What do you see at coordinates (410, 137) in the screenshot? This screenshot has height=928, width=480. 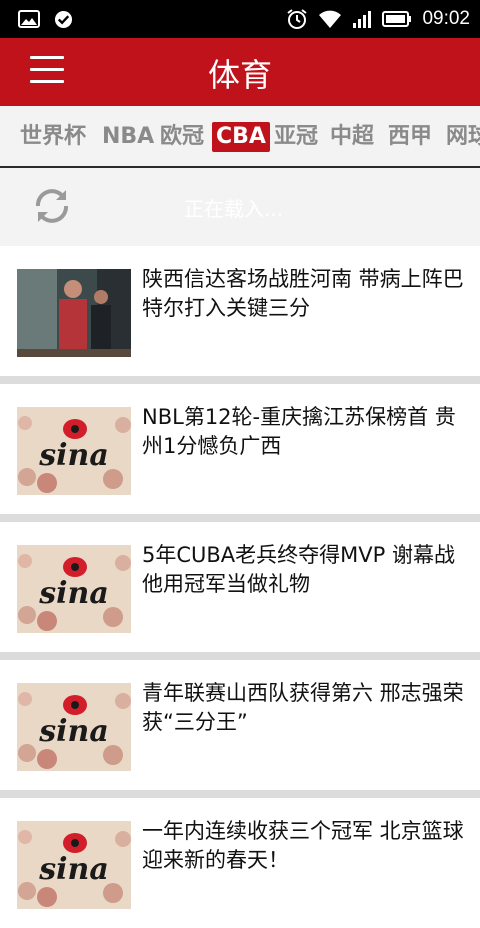 I see `tab-la-liga: 西甲` at bounding box center [410, 137].